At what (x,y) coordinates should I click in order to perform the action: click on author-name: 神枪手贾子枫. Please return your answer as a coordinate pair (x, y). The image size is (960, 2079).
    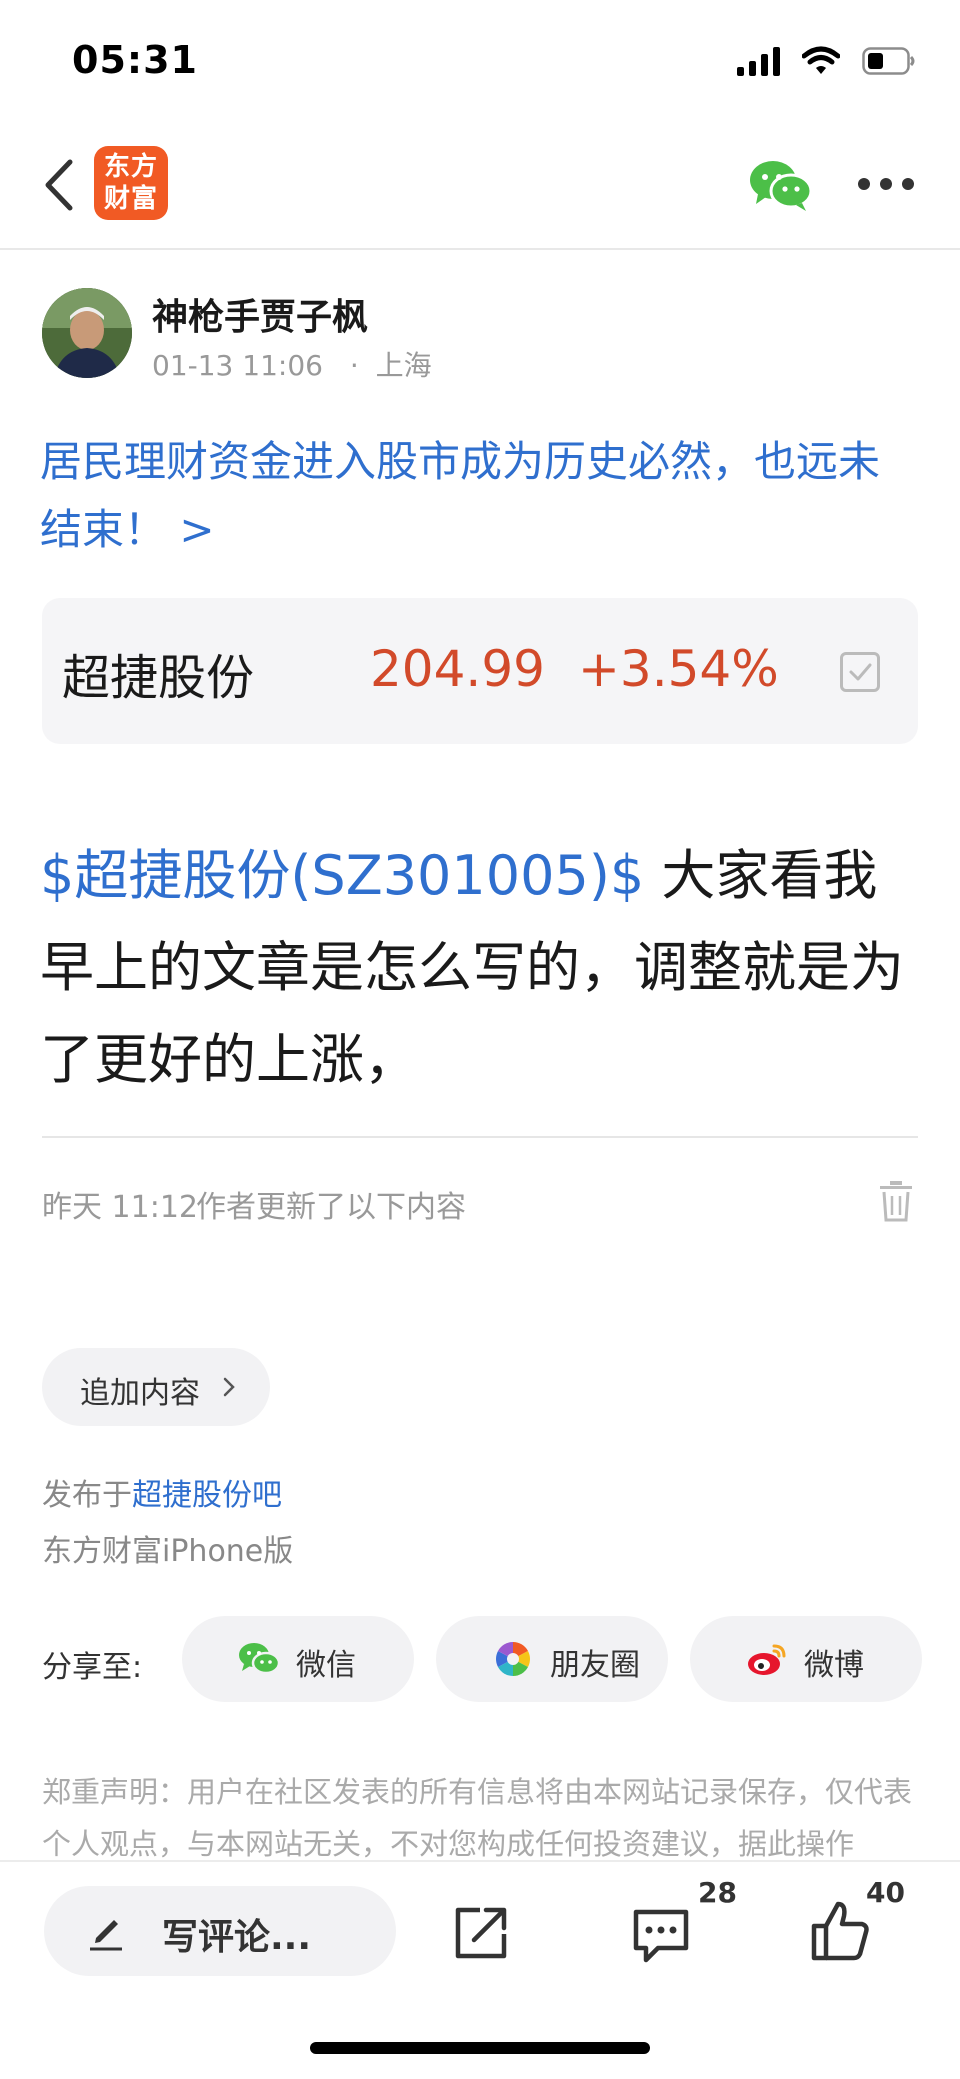
    Looking at the image, I should click on (260, 314).